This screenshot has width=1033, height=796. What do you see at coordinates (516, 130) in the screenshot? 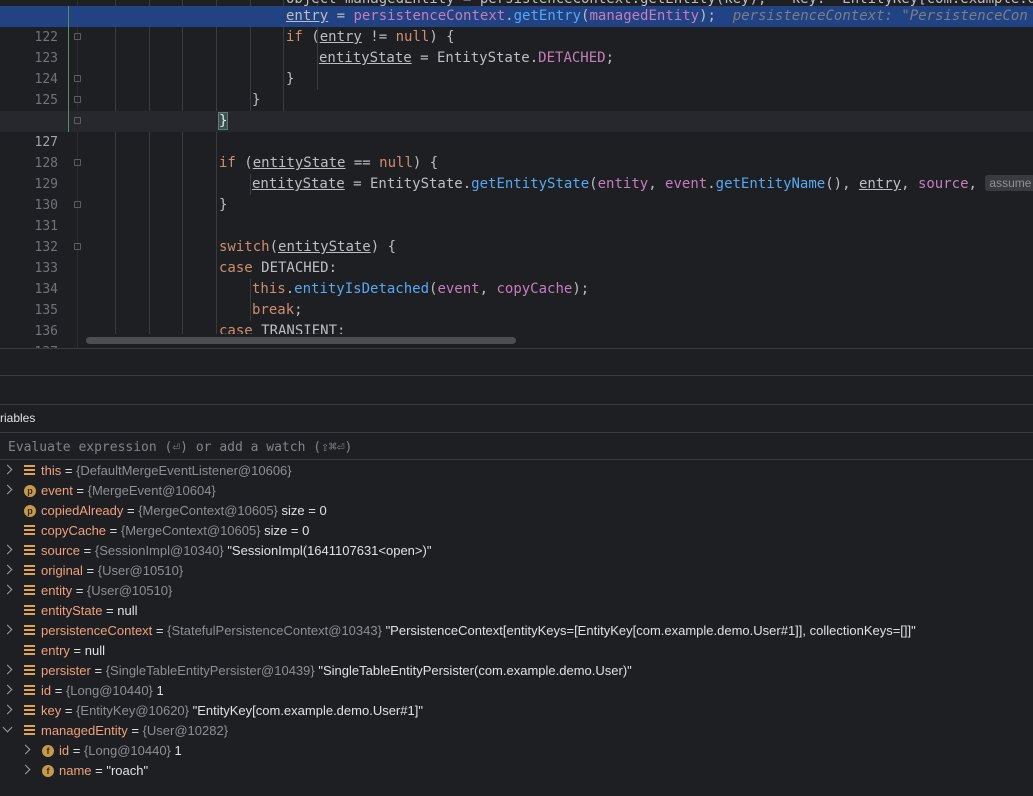
I see `code-line-current: 127 }` at bounding box center [516, 130].